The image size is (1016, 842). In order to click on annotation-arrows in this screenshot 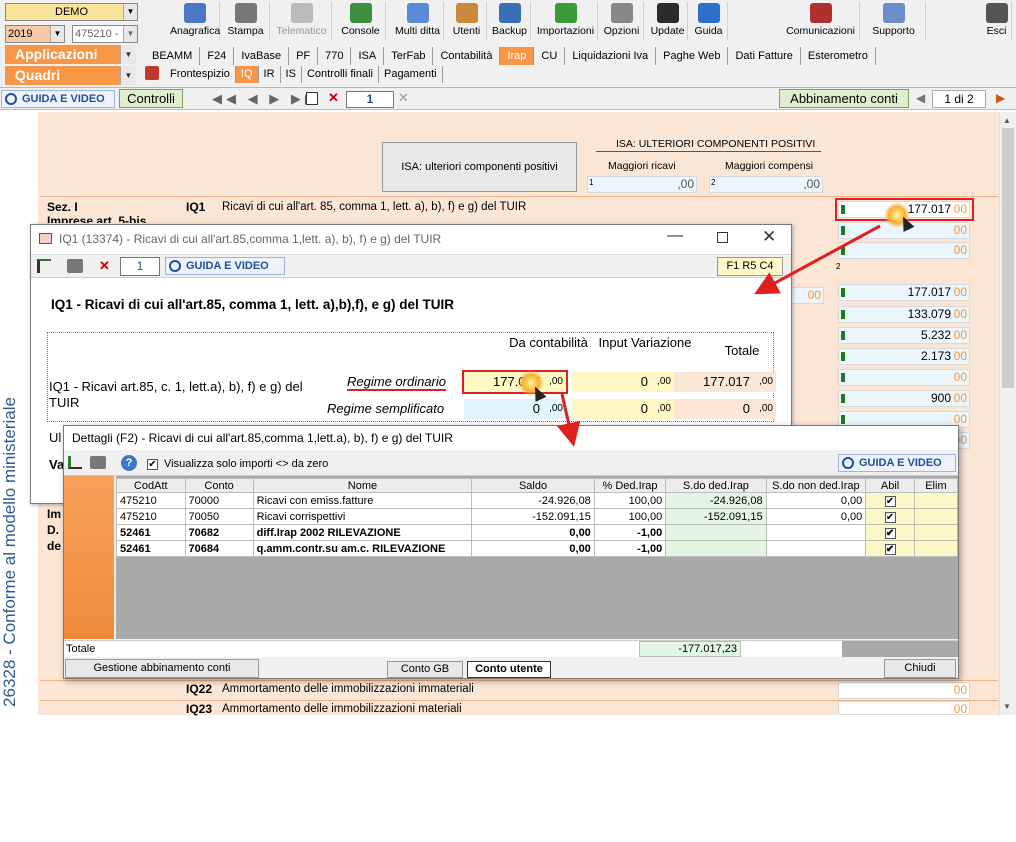, I will do `click(718, 335)`.